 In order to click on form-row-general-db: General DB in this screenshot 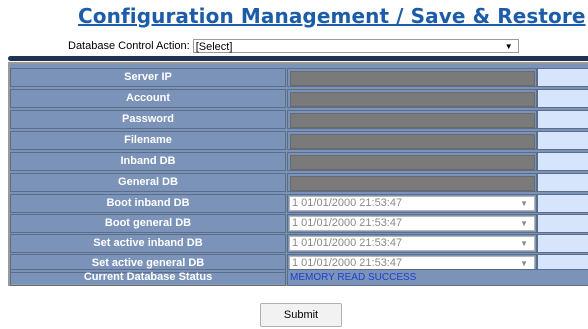, I will do `click(299, 182)`.